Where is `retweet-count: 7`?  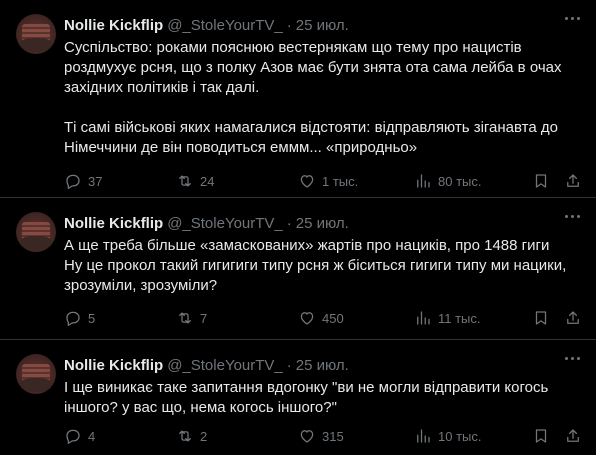 retweet-count: 7 is located at coordinates (204, 318).